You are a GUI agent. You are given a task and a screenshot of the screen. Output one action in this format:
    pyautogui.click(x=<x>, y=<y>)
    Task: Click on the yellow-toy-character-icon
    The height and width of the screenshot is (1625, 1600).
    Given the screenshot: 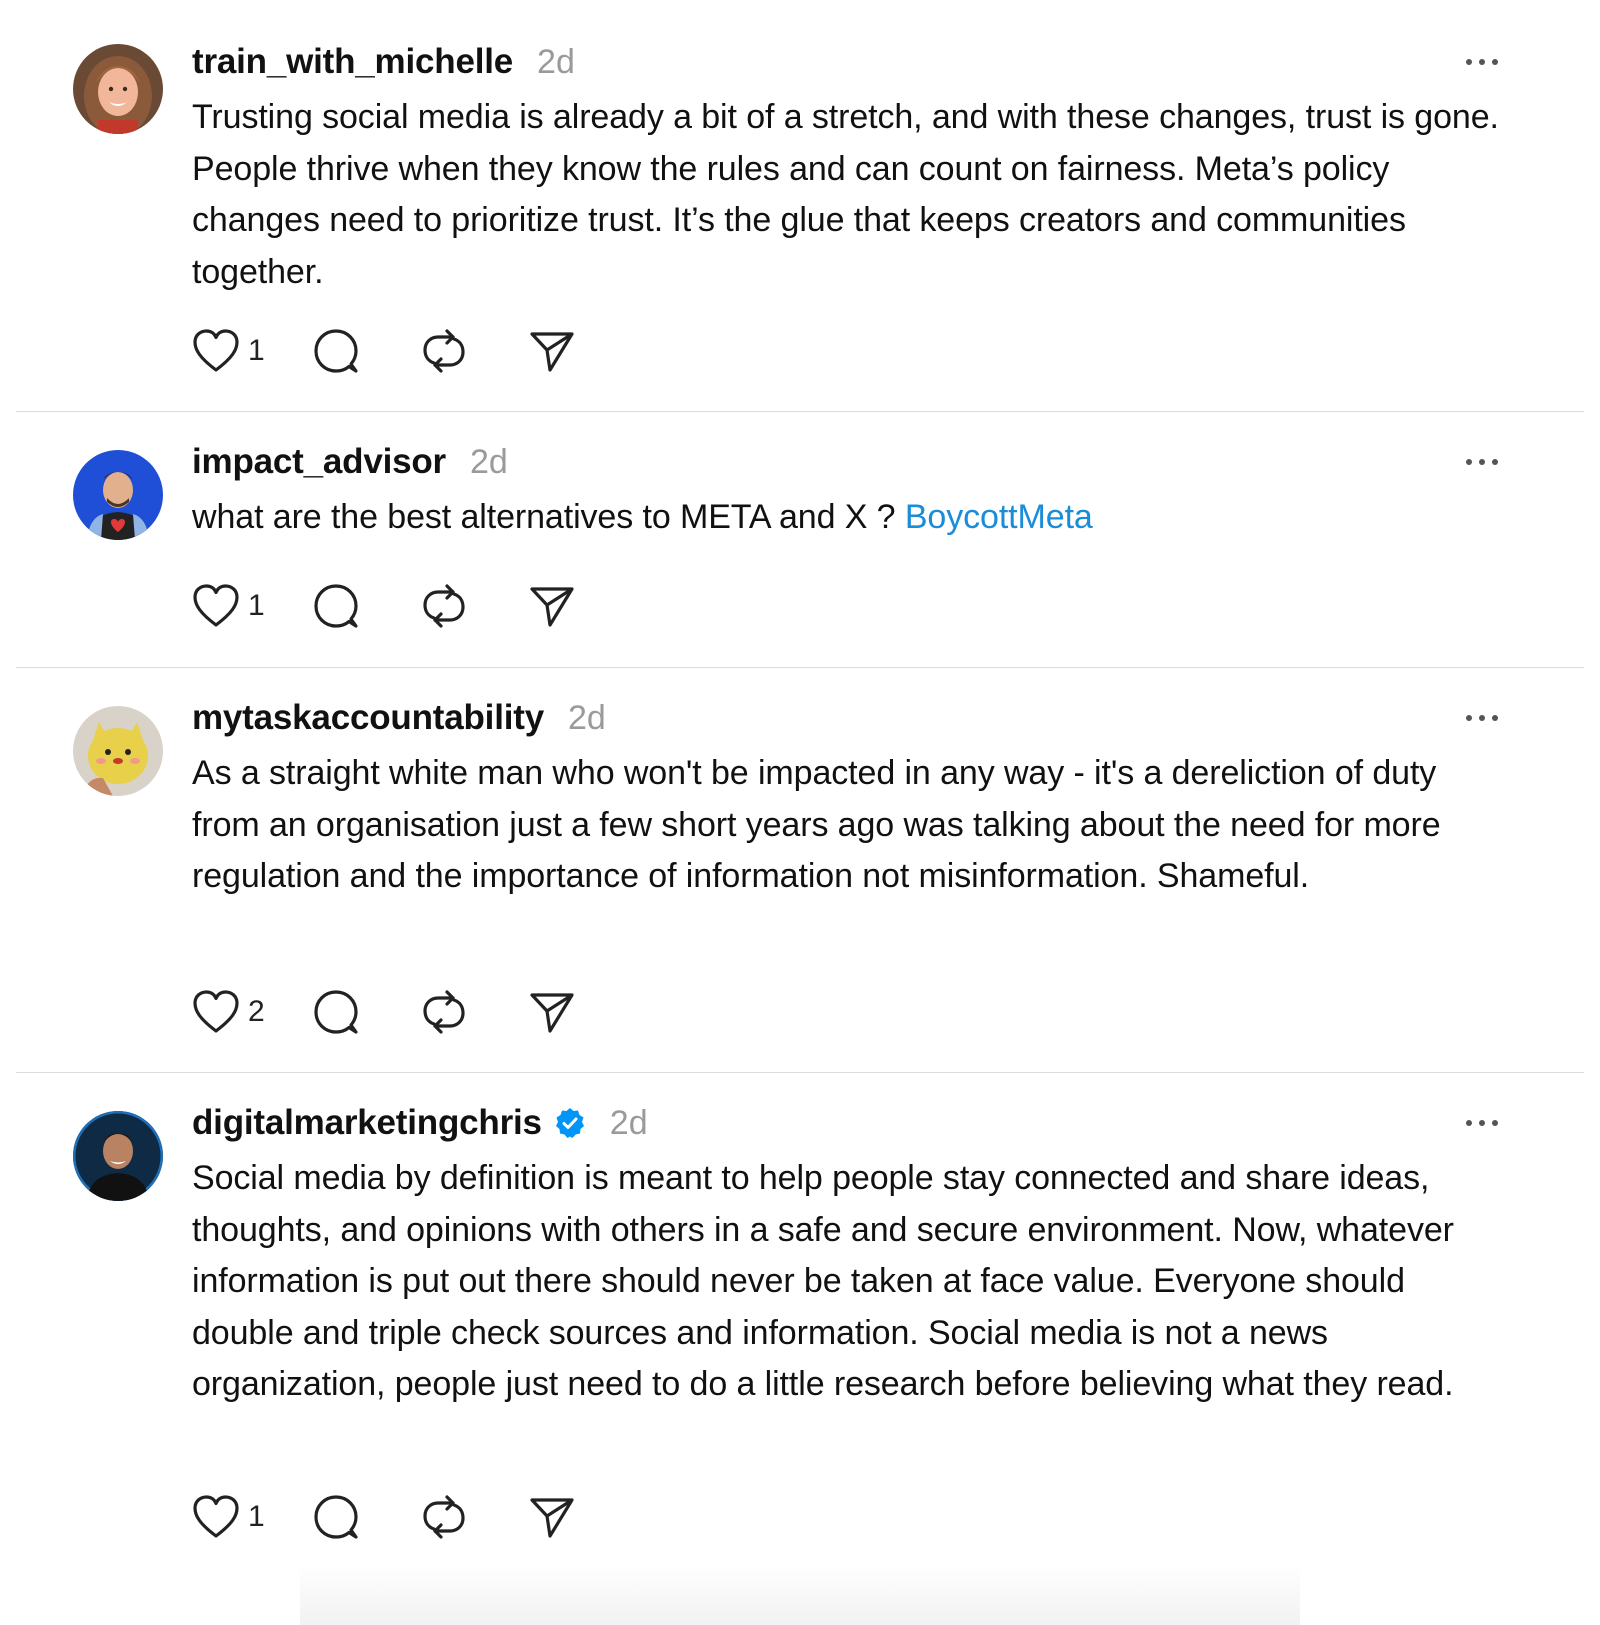 What is the action you would take?
    pyautogui.click(x=118, y=751)
    